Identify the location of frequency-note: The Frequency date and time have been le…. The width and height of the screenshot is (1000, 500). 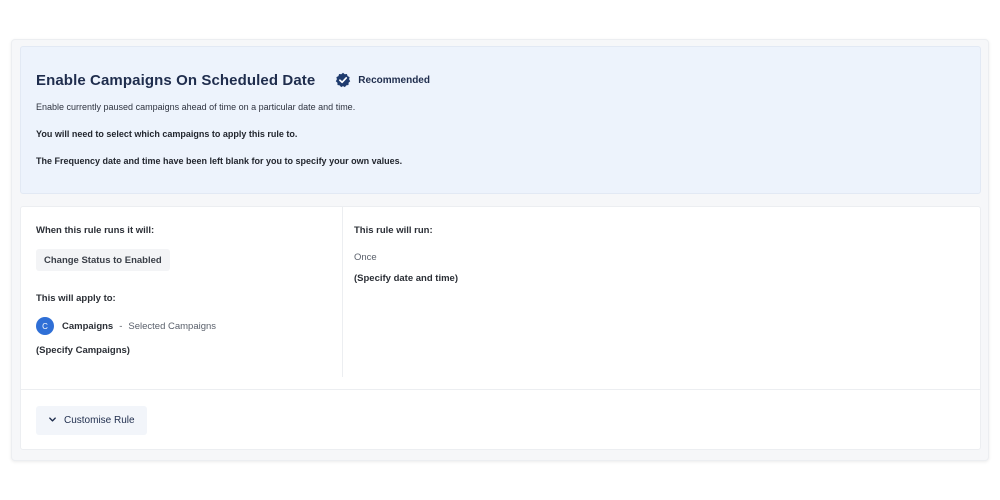
(219, 161).